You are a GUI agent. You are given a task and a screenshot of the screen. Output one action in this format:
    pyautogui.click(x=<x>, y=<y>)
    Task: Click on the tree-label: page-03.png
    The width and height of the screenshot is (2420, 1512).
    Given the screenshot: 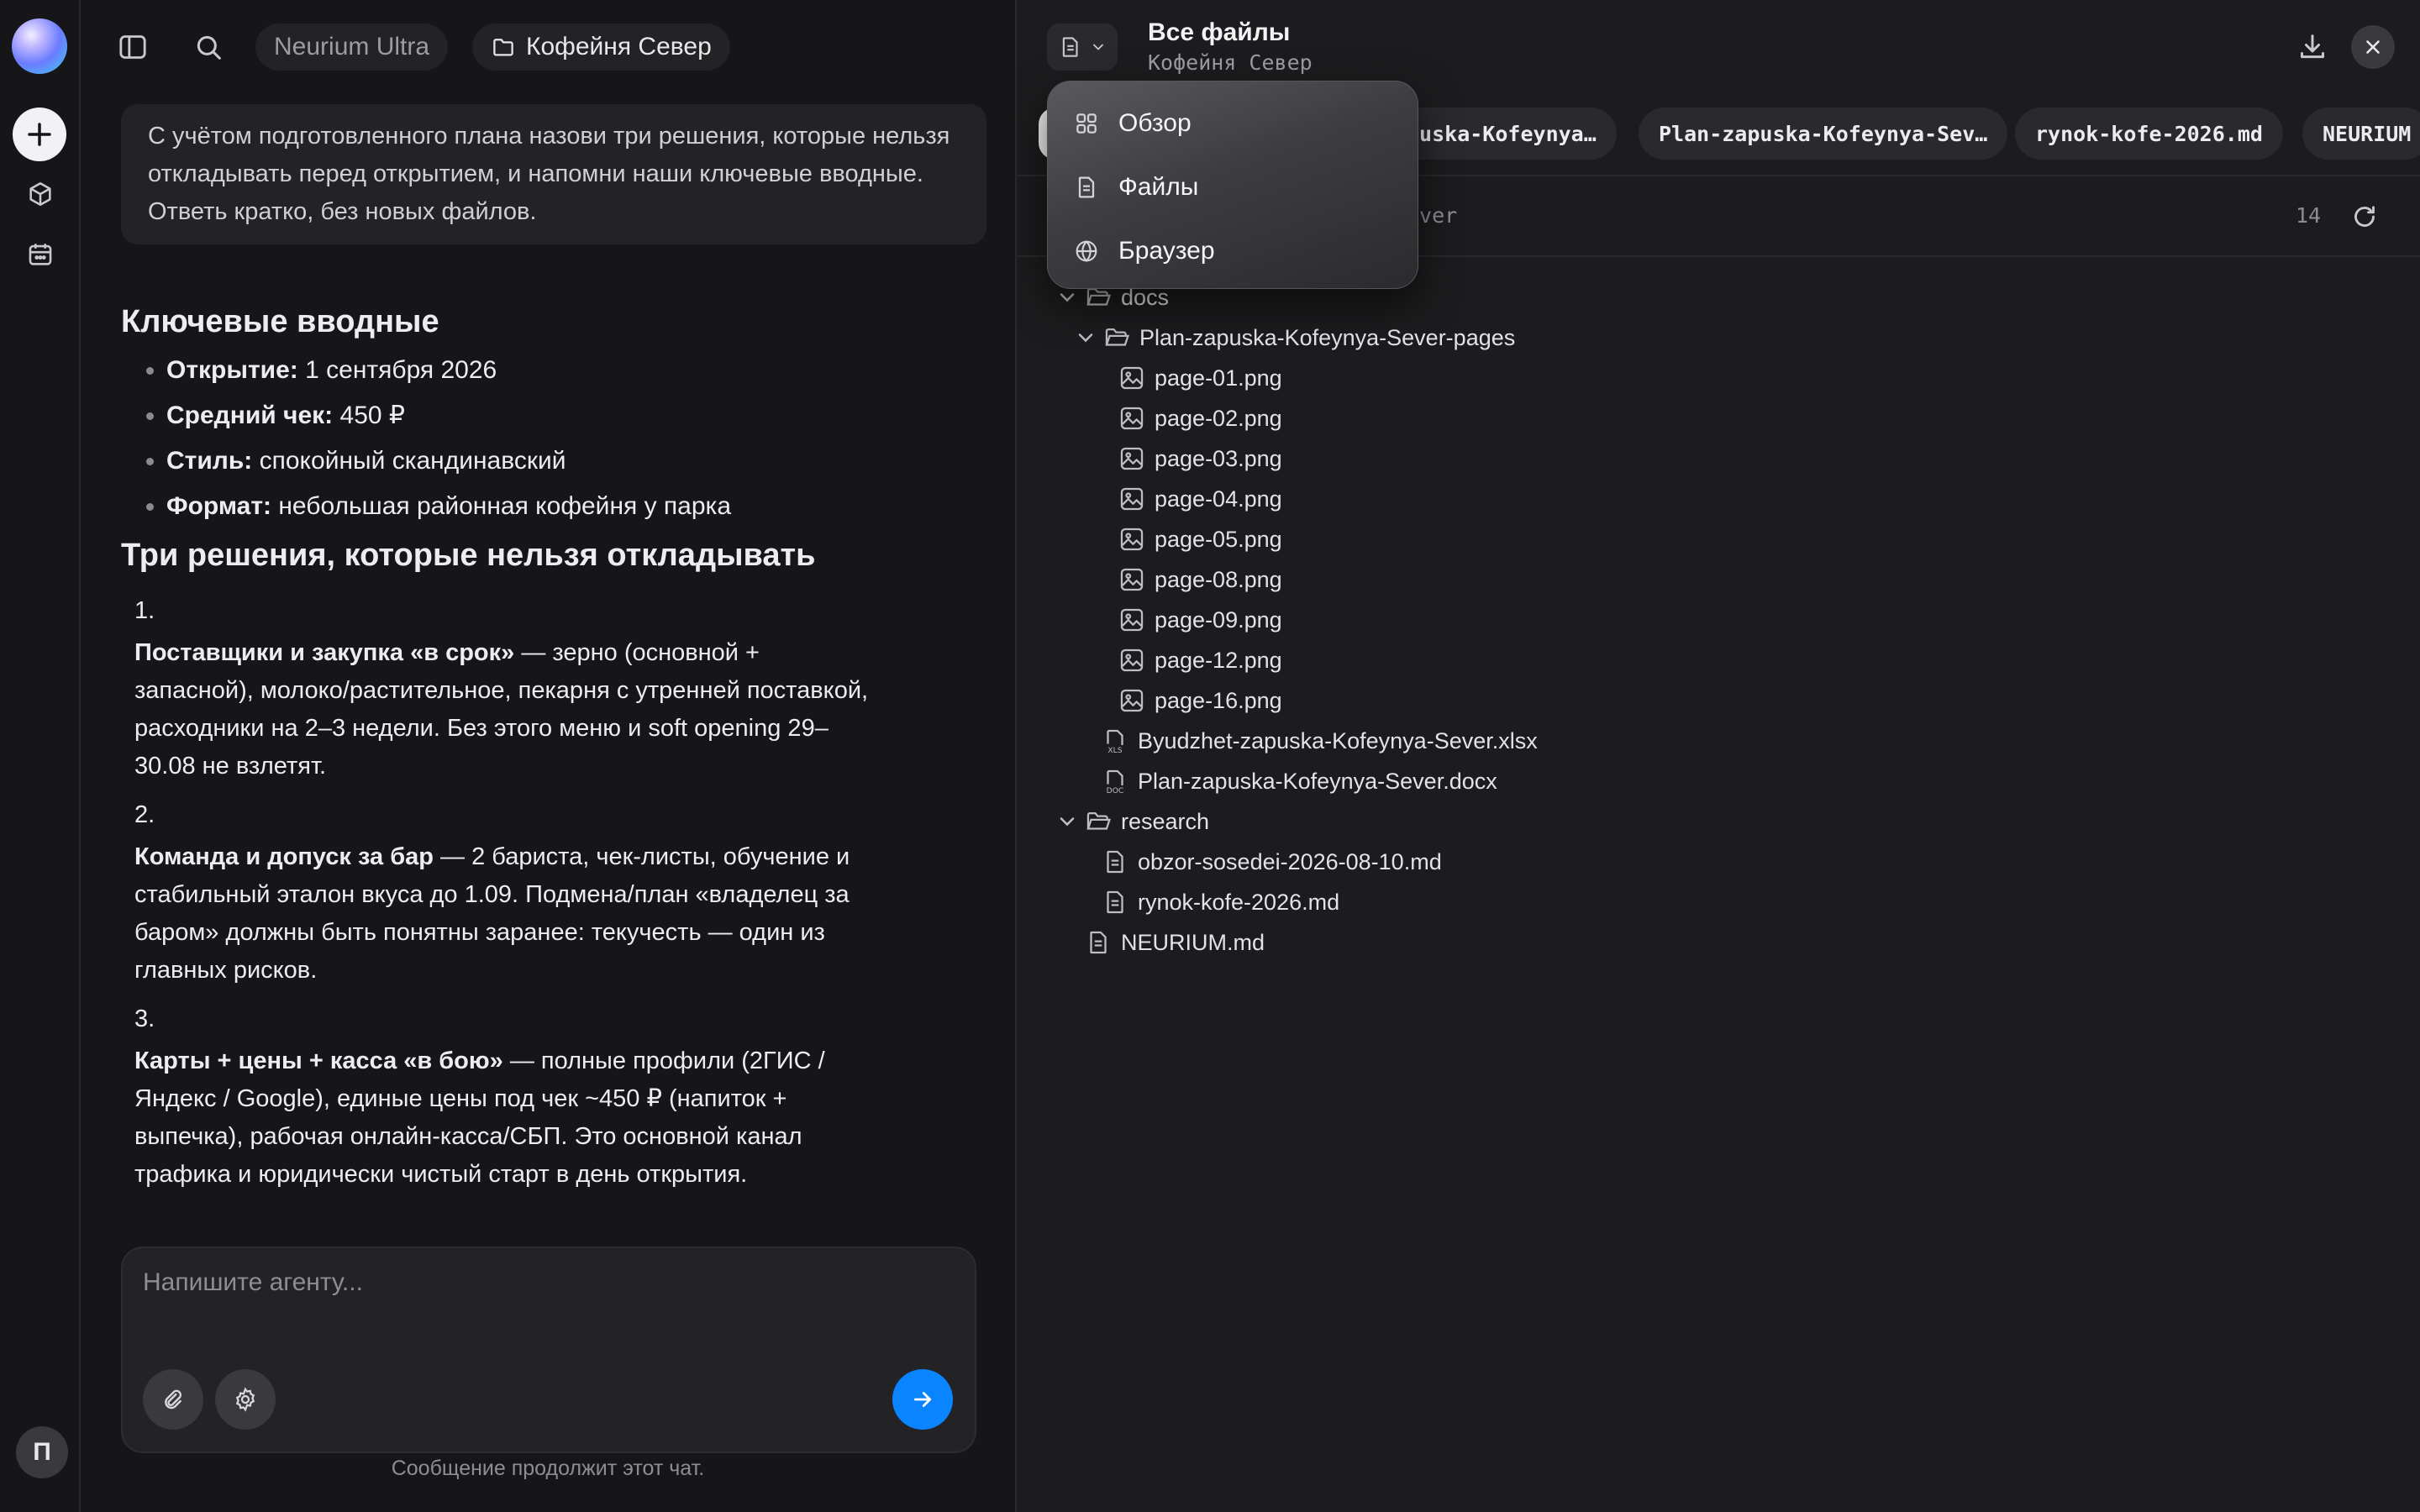 What is the action you would take?
    pyautogui.click(x=1218, y=458)
    